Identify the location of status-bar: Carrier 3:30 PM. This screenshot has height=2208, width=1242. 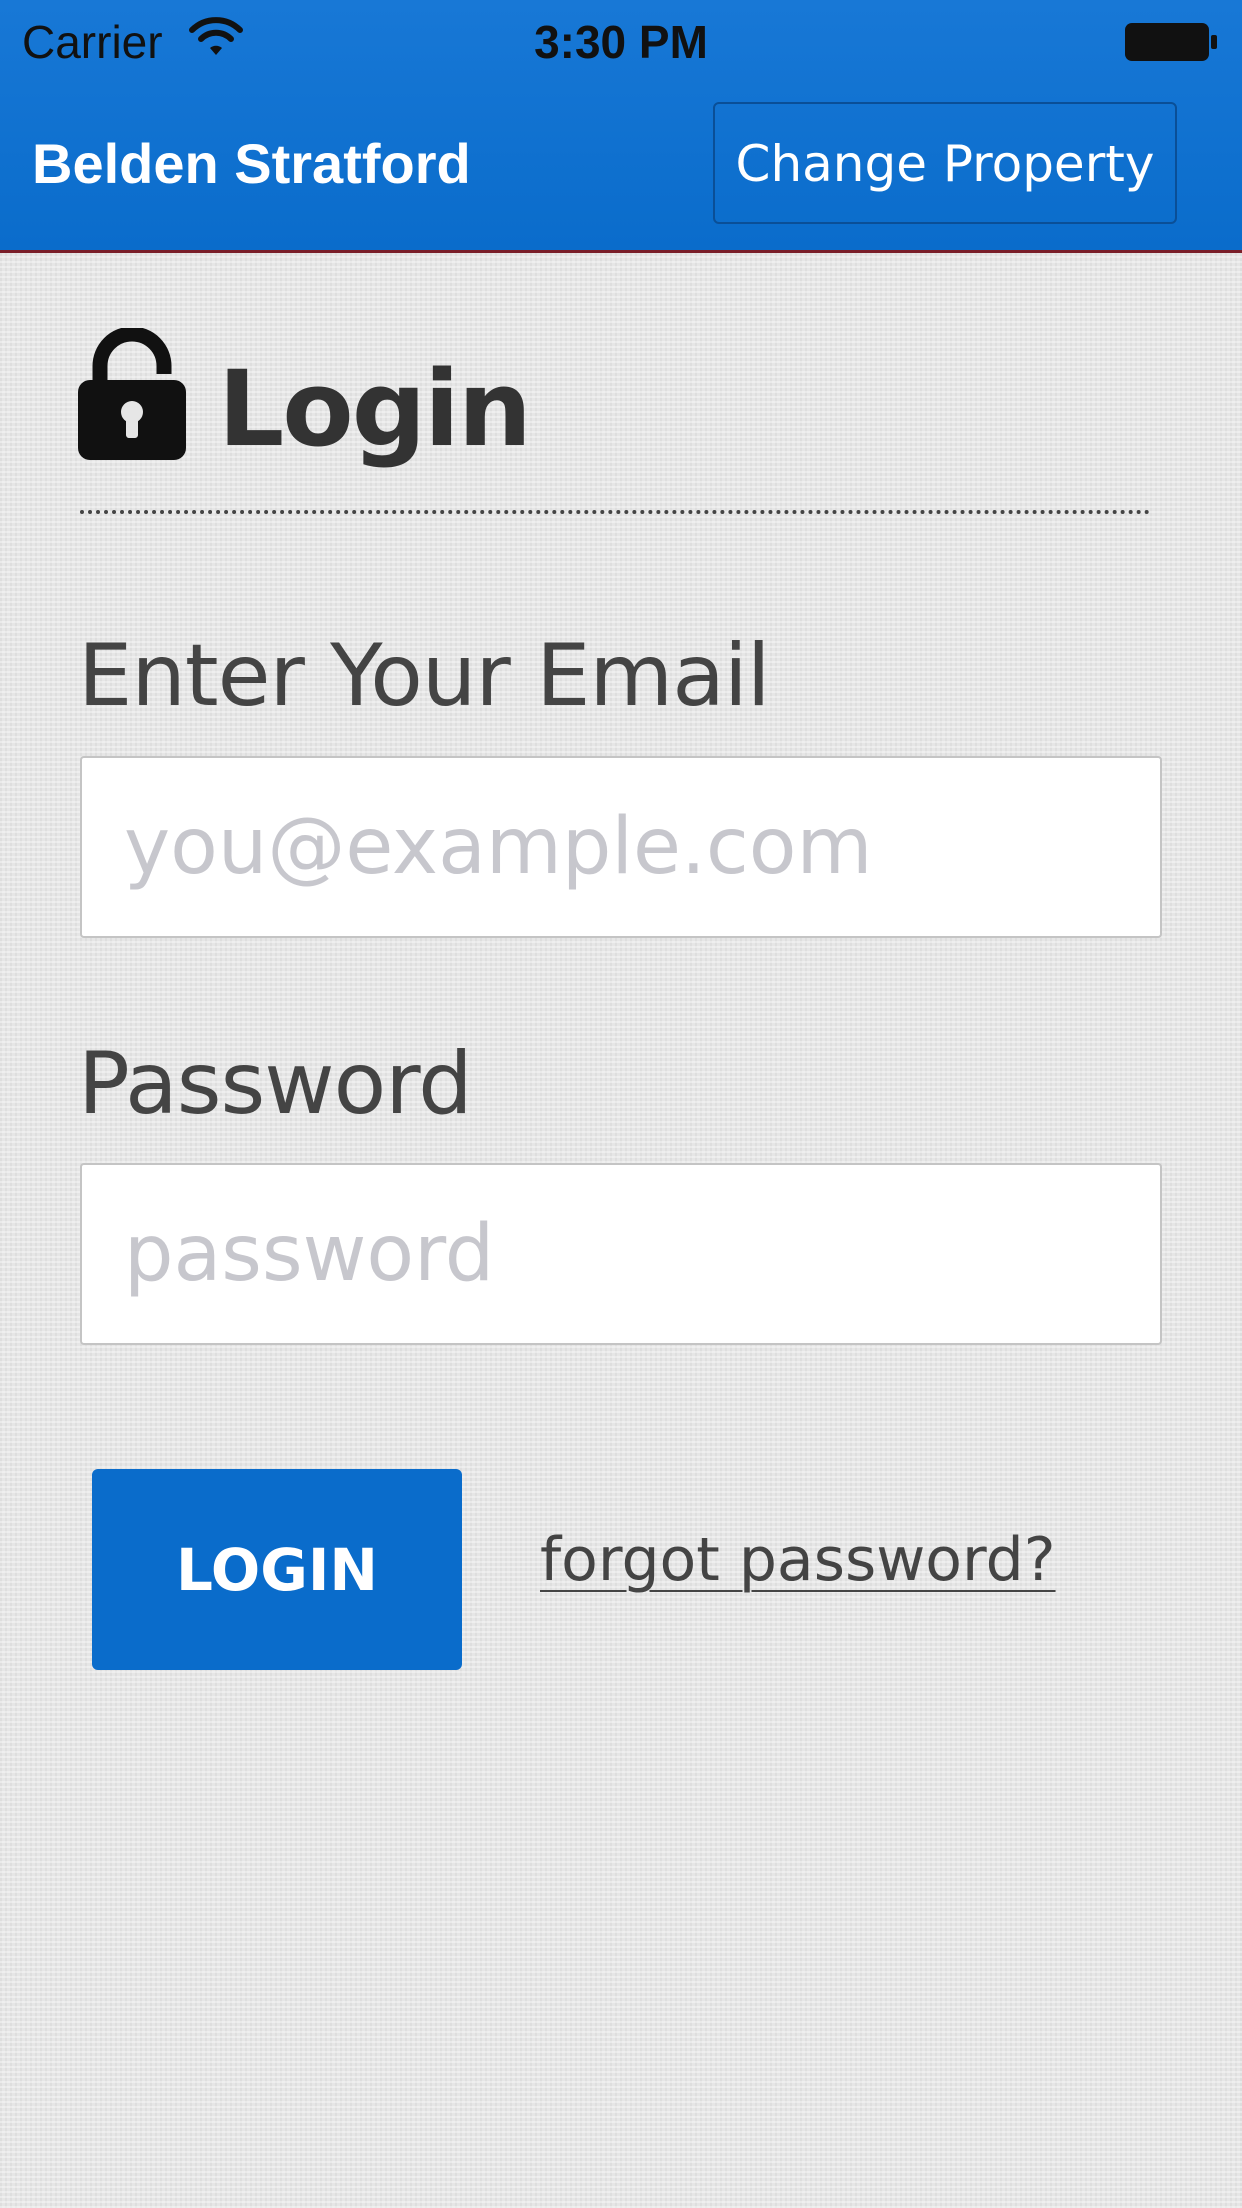
(621, 40).